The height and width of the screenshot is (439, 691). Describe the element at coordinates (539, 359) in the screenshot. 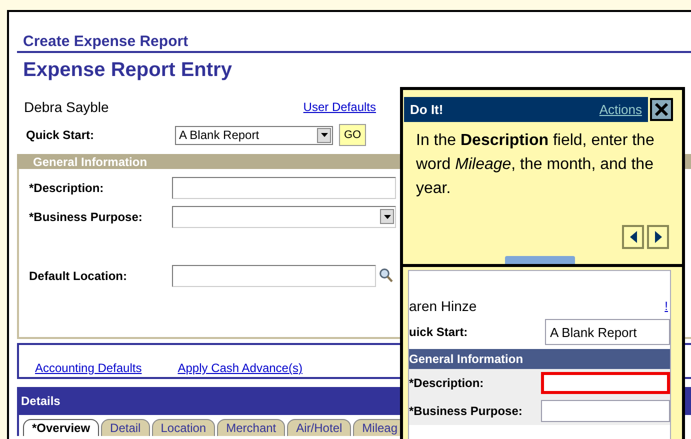

I see `section-header: General Information` at that location.